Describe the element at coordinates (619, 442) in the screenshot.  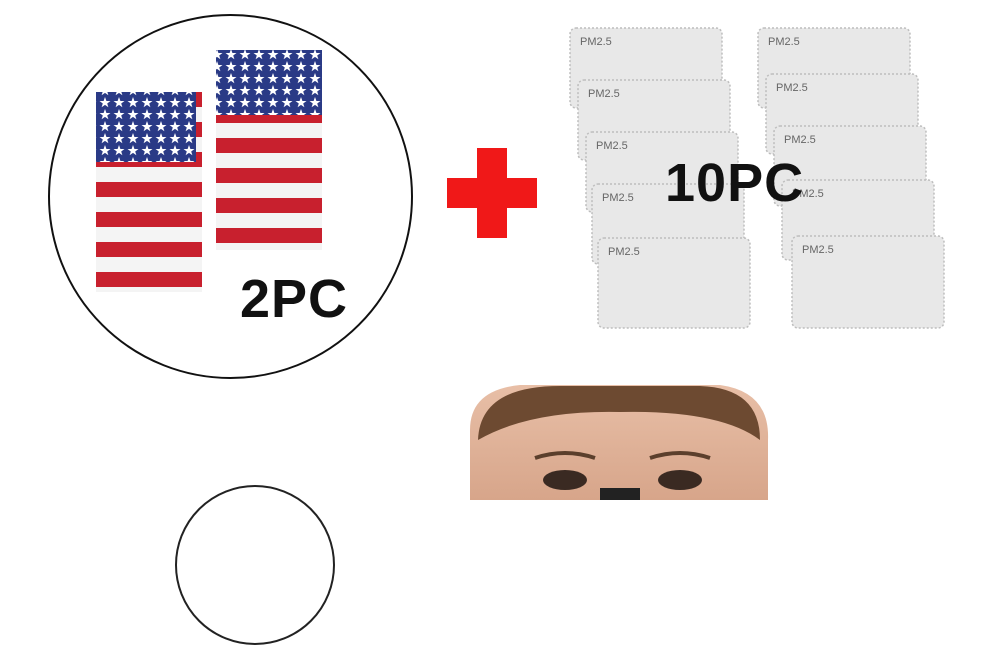
I see `child-photo` at that location.